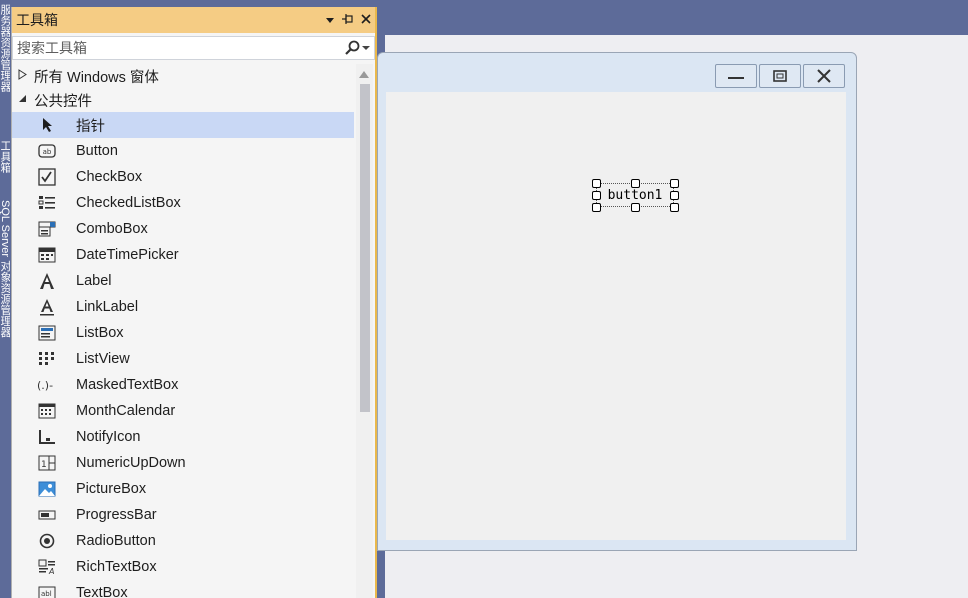  I want to click on dropdown-menu-icon, so click(330, 20).